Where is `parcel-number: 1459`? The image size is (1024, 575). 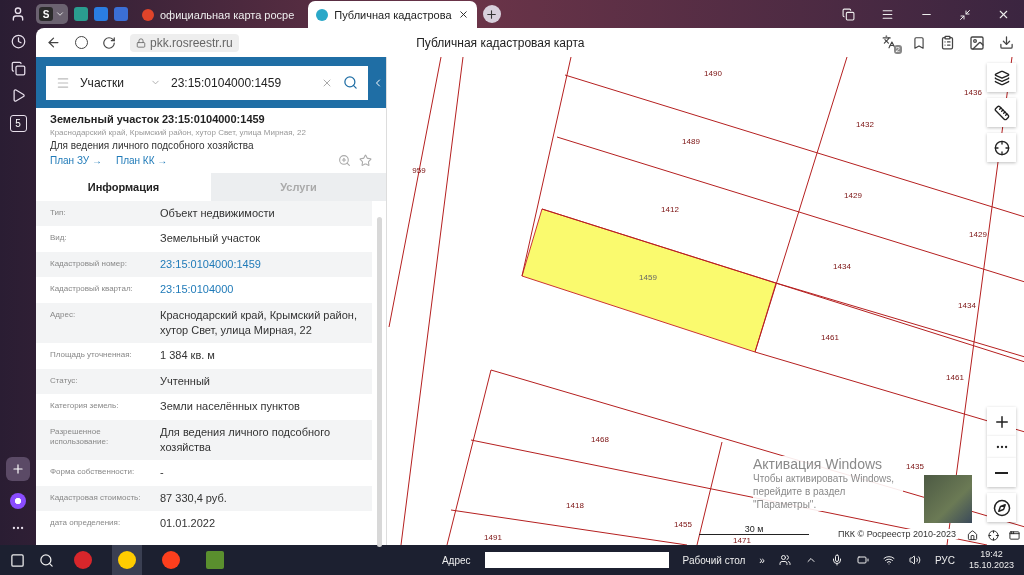 parcel-number: 1459 is located at coordinates (648, 277).